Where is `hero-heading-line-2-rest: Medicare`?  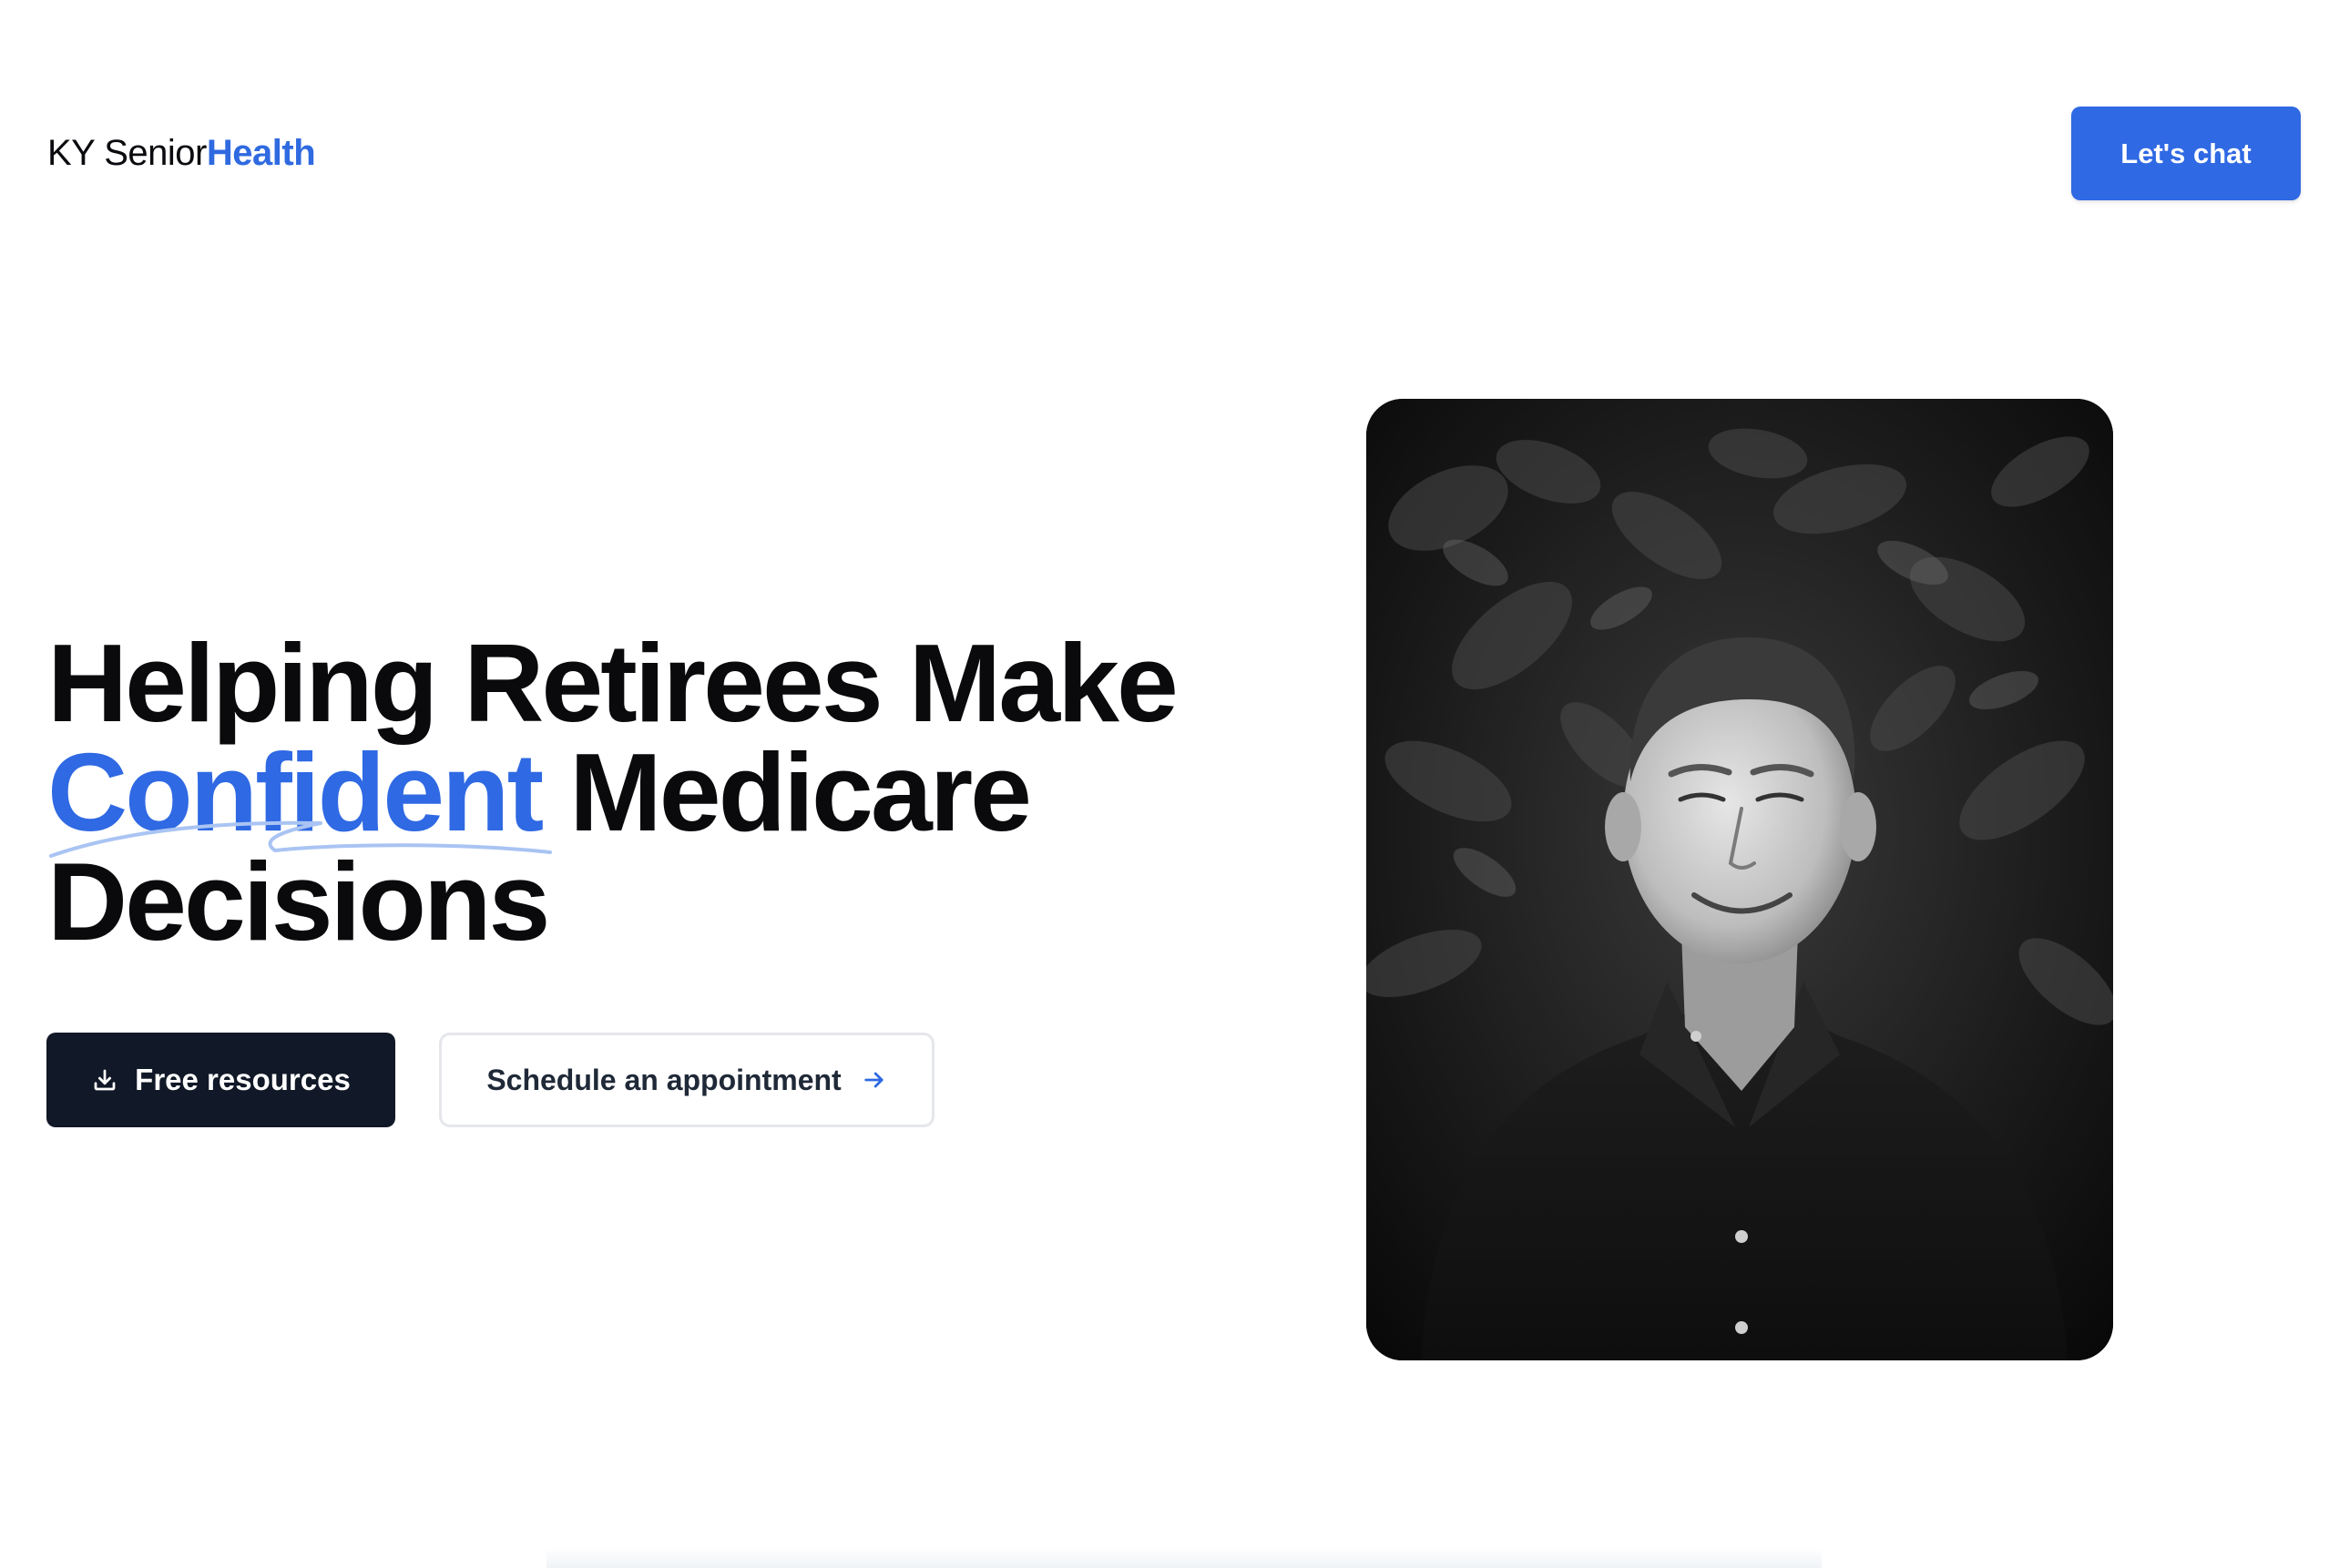
hero-heading-line-2-rest: Medicare is located at coordinates (786, 792).